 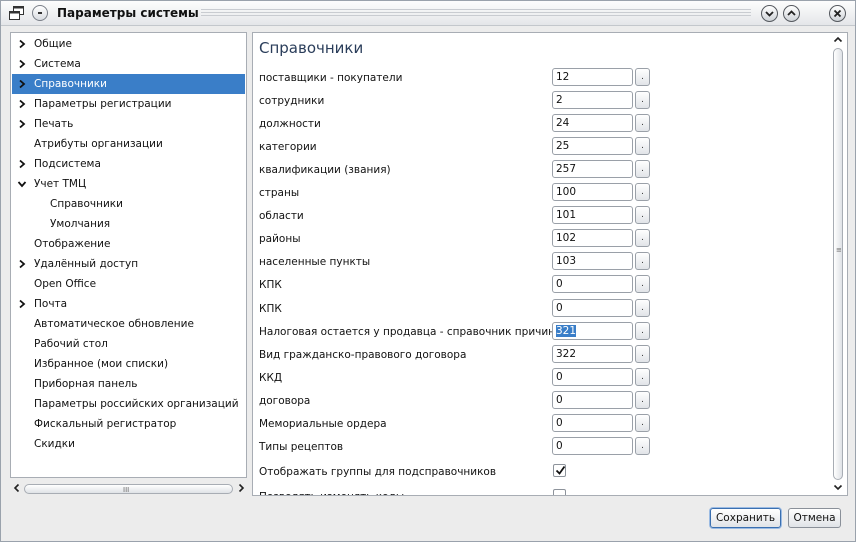 What do you see at coordinates (128, 384) in the screenshot?
I see `tree-item: Приборная панель` at bounding box center [128, 384].